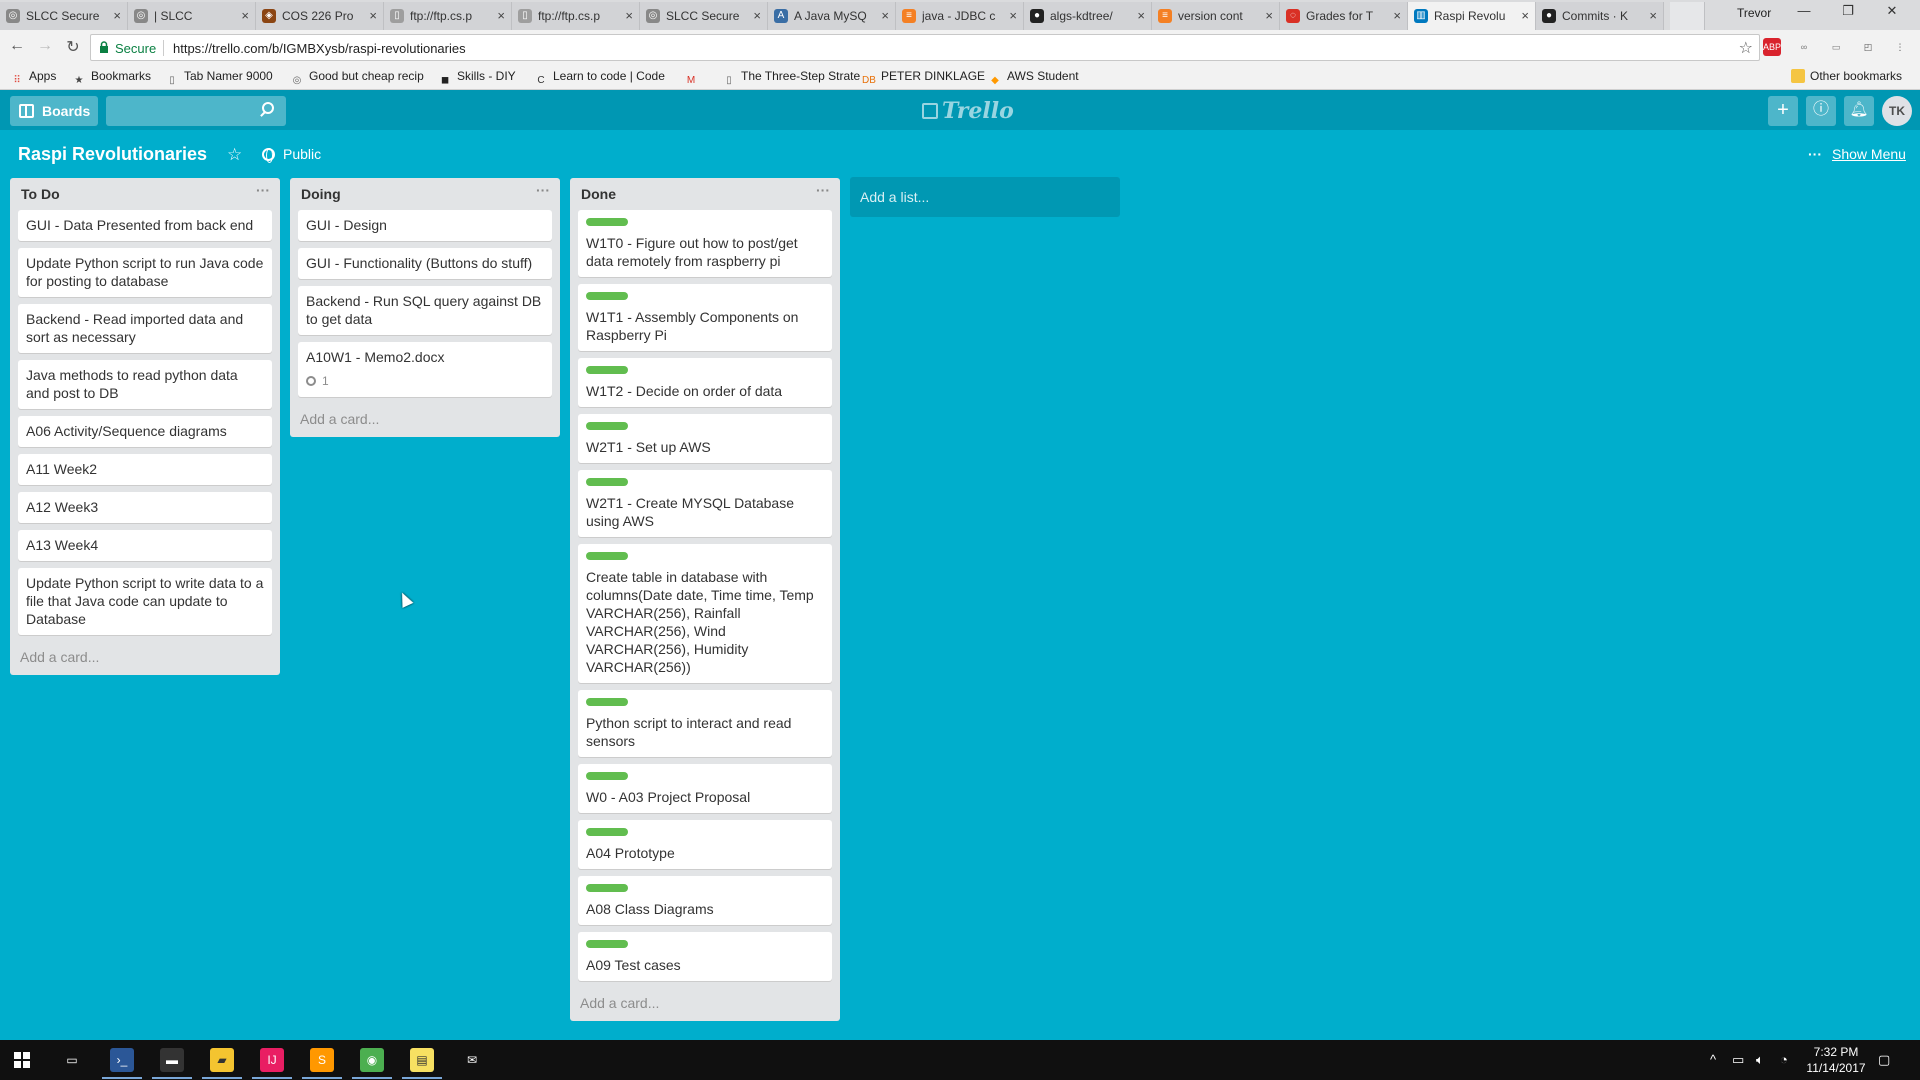 The image size is (1920, 1080). Describe the element at coordinates (1738, 1060) in the screenshot. I see `battery-icon: ▭` at that location.